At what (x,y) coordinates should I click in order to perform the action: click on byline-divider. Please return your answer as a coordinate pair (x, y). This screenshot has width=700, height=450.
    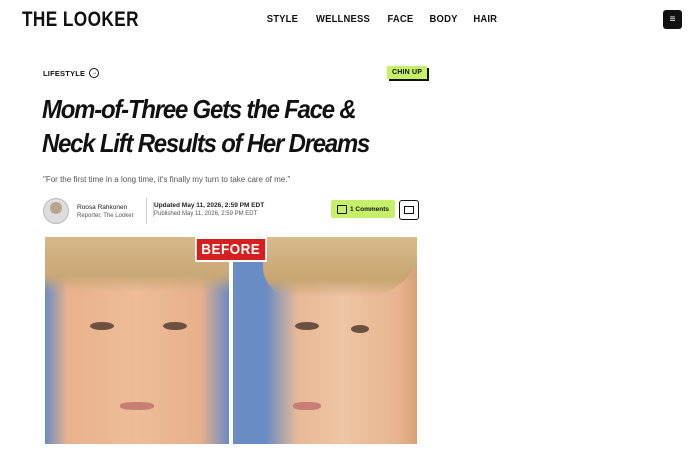
    Looking at the image, I should click on (146, 211).